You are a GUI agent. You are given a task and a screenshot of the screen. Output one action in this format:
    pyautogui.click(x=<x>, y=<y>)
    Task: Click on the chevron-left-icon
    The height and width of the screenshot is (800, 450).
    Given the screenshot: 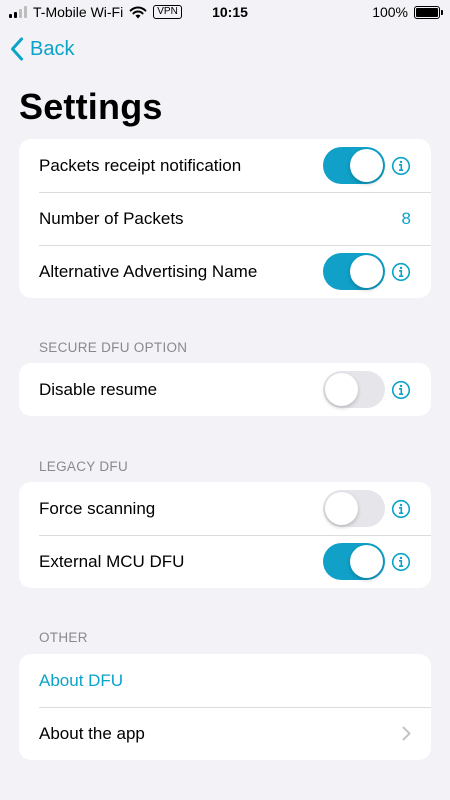 What is the action you would take?
    pyautogui.click(x=17, y=49)
    